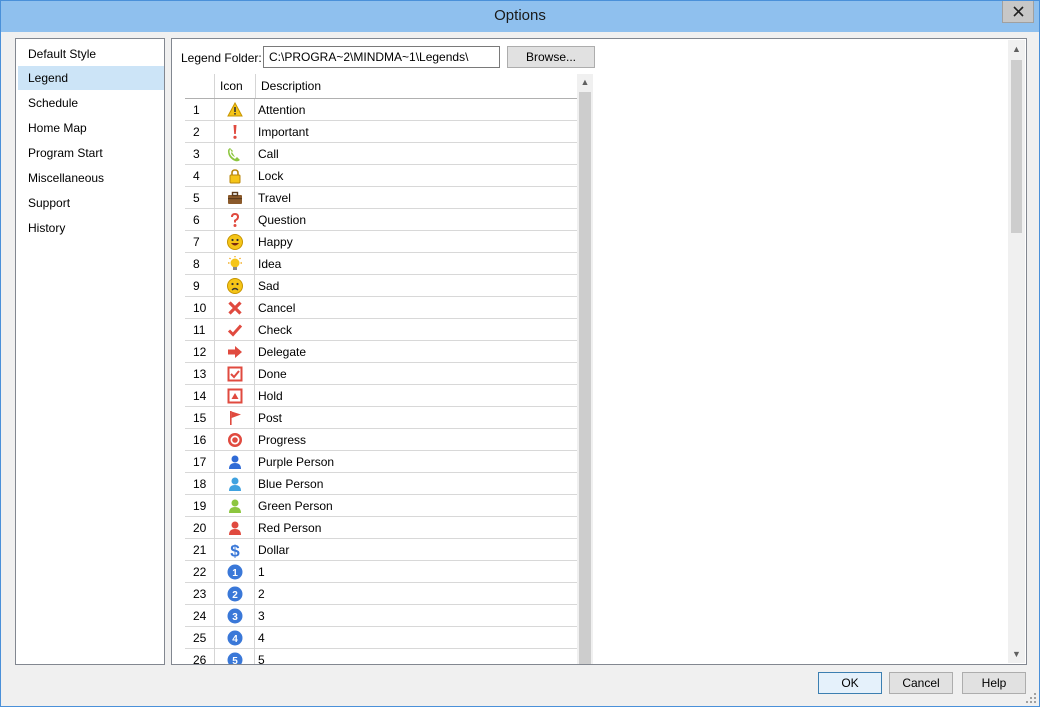 This screenshot has height=707, width=1040. What do you see at coordinates (381, 656) in the screenshot?
I see `table-row: 26 5 5` at bounding box center [381, 656].